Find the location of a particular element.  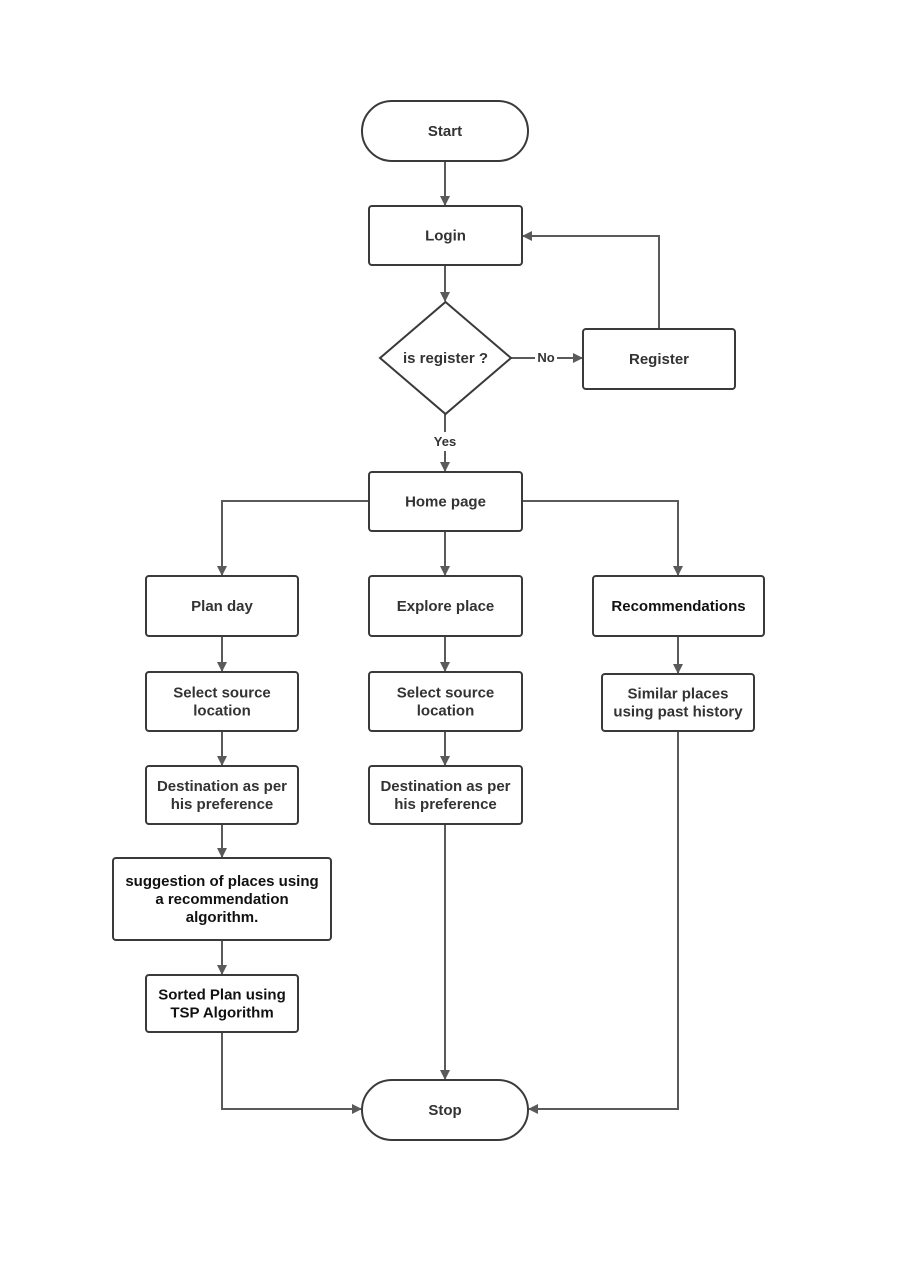

node-label: a recommendation is located at coordinates (221, 899).